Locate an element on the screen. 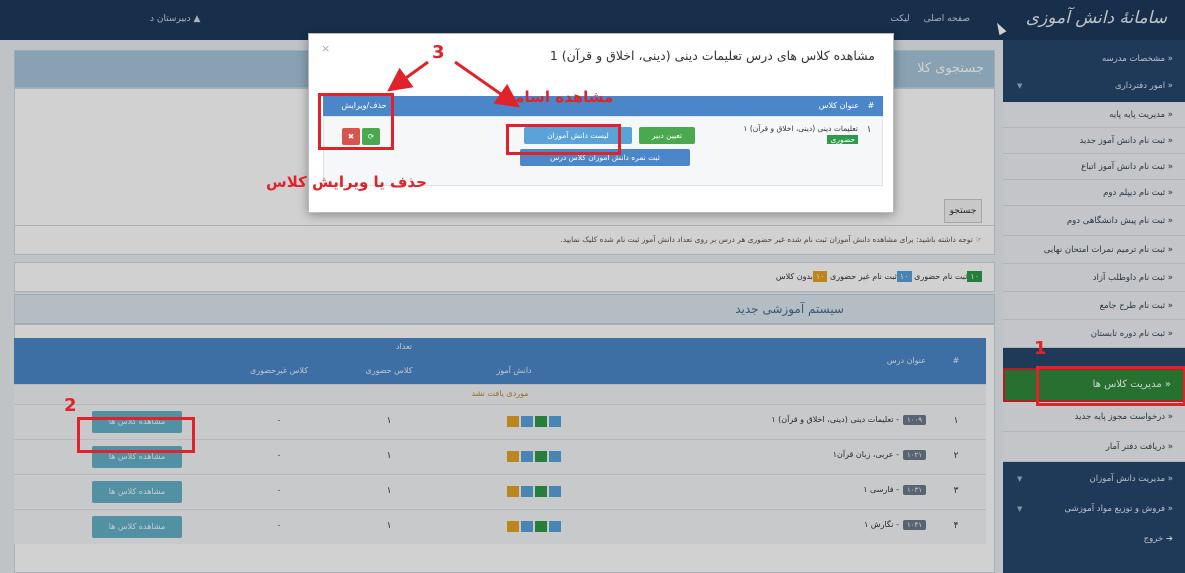 The image size is (1185, 573). annotation-number-2: 2 is located at coordinates (70, 405).